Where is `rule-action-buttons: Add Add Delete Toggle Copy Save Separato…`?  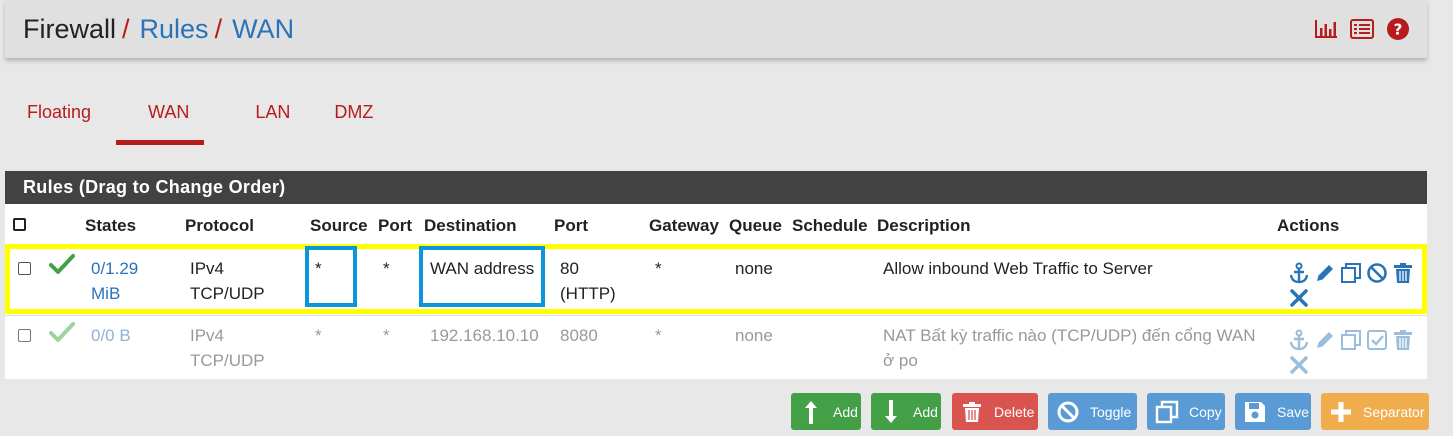
rule-action-buttons: Add Add Delete Toggle Copy Save Separato… is located at coordinates (726, 411).